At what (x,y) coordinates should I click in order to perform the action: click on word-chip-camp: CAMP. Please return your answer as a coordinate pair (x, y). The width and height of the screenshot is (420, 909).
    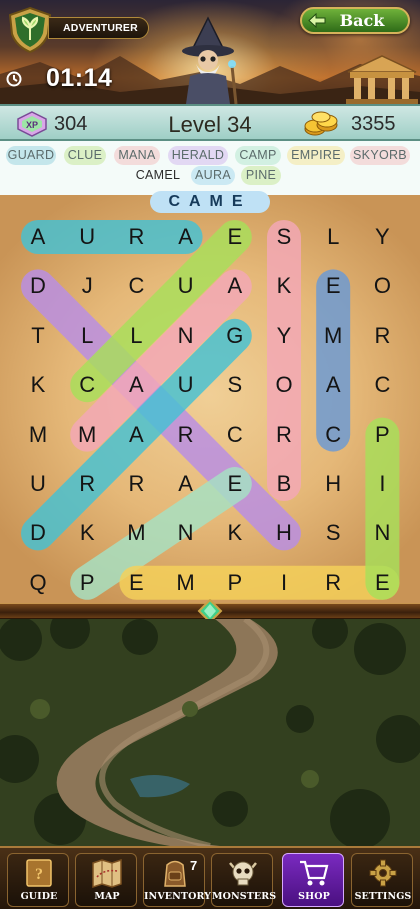
    Looking at the image, I should click on (258, 155).